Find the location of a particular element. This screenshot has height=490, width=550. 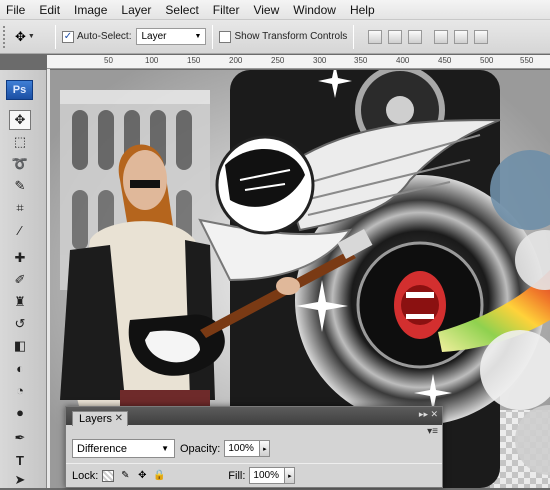

show-transform-checkbox: Show Transform Controls is located at coordinates (283, 36).